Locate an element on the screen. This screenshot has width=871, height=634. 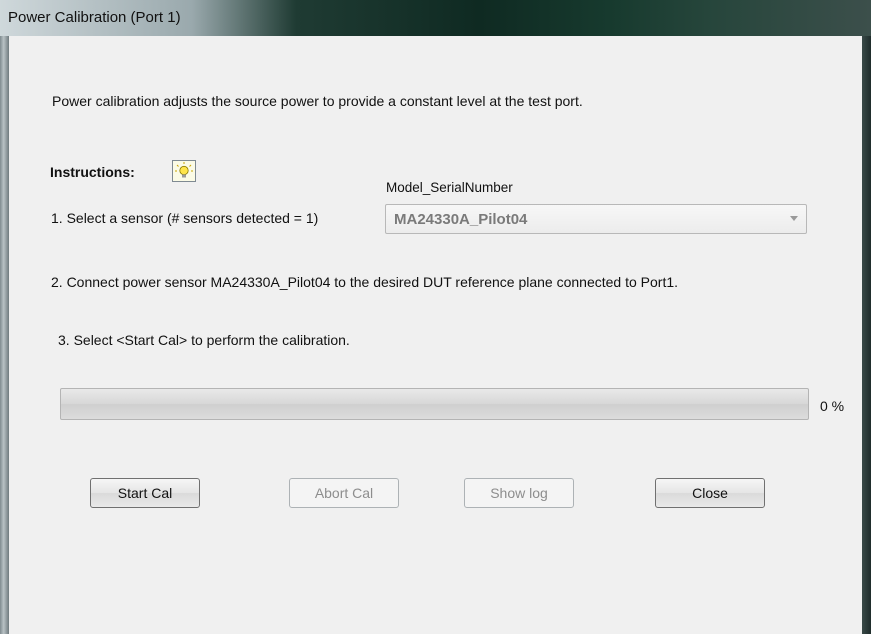
abort-cal-button: Abort Cal is located at coordinates (344, 493).